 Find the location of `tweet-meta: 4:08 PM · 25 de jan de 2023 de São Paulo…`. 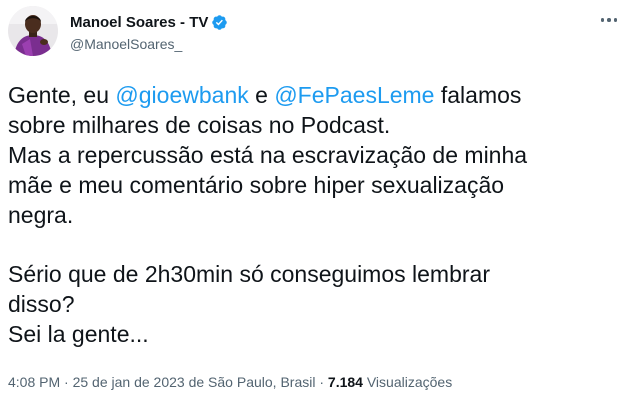

tweet-meta: 4:08 PM · 25 de jan de 2023 de São Paulo… is located at coordinates (230, 382).